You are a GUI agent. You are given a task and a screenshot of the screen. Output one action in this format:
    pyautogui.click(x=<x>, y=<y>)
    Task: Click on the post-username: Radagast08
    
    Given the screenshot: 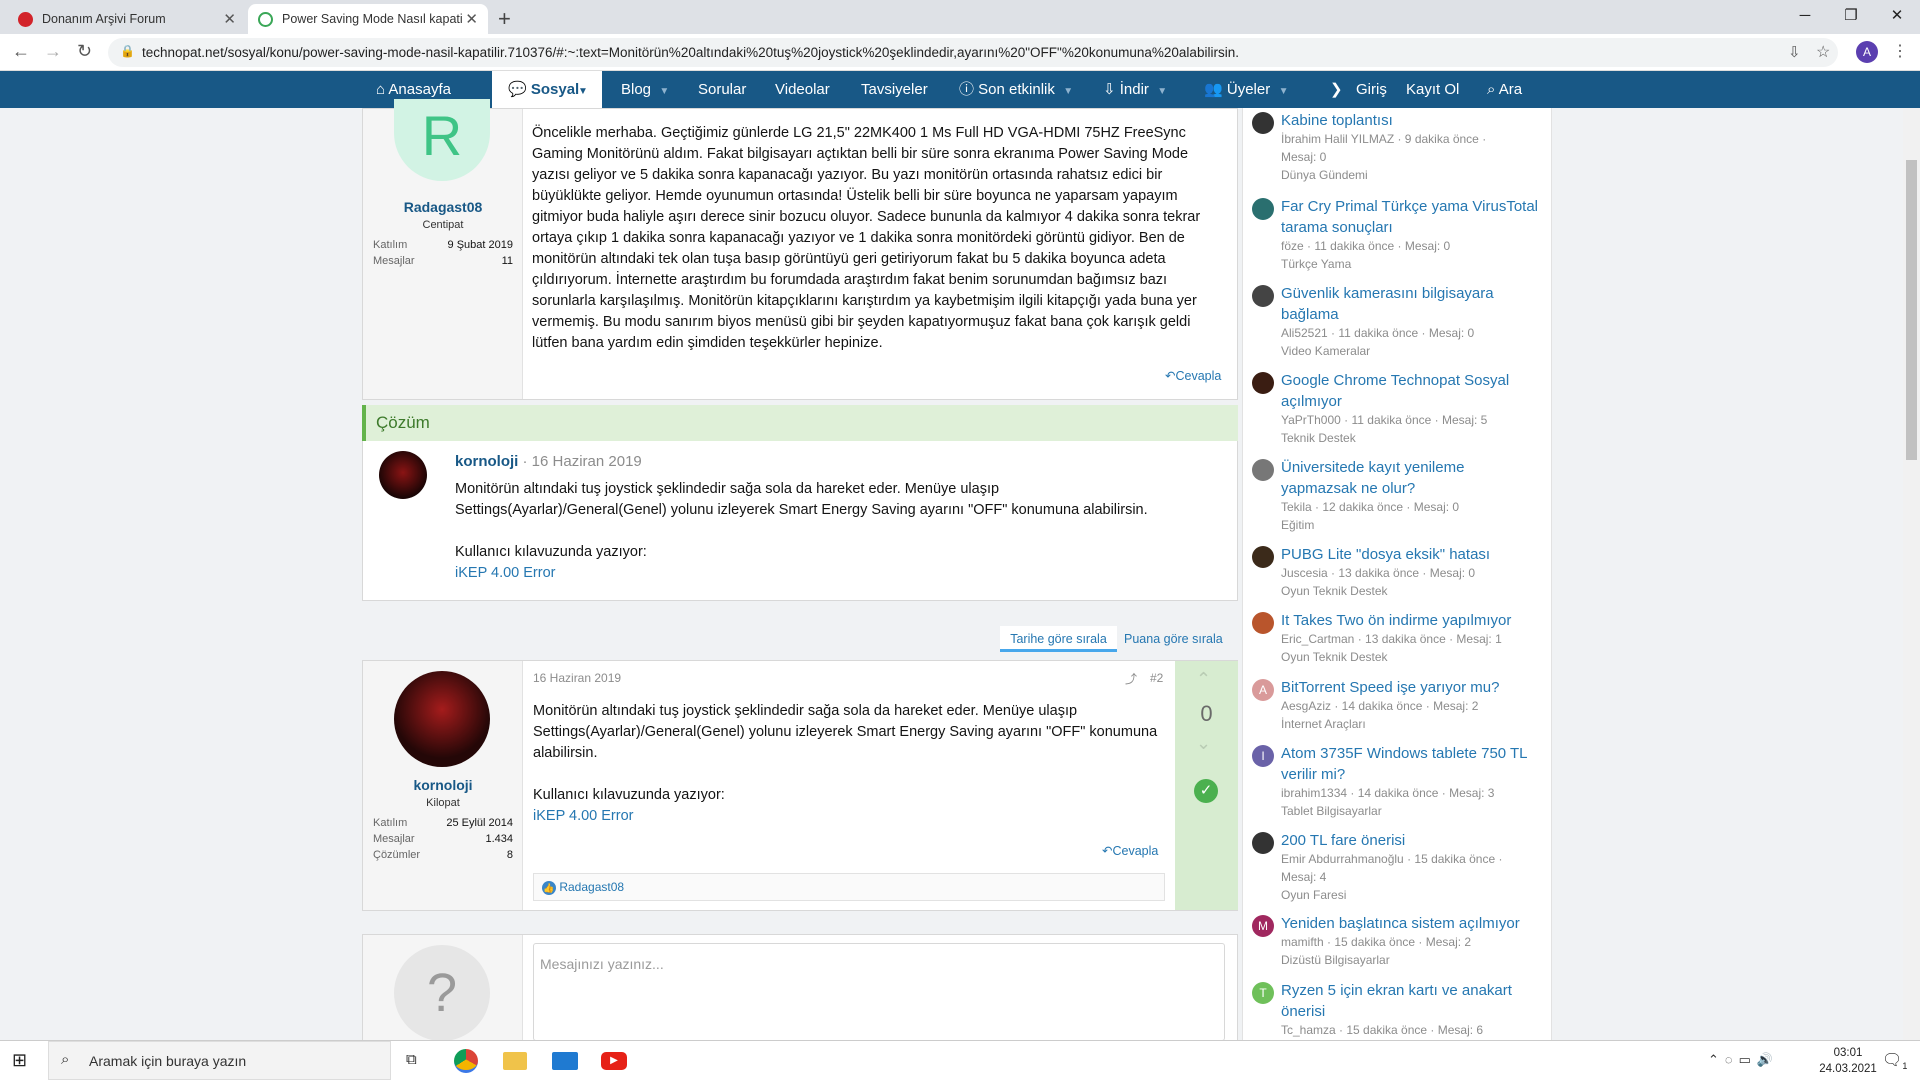 What is the action you would take?
    pyautogui.click(x=443, y=207)
    